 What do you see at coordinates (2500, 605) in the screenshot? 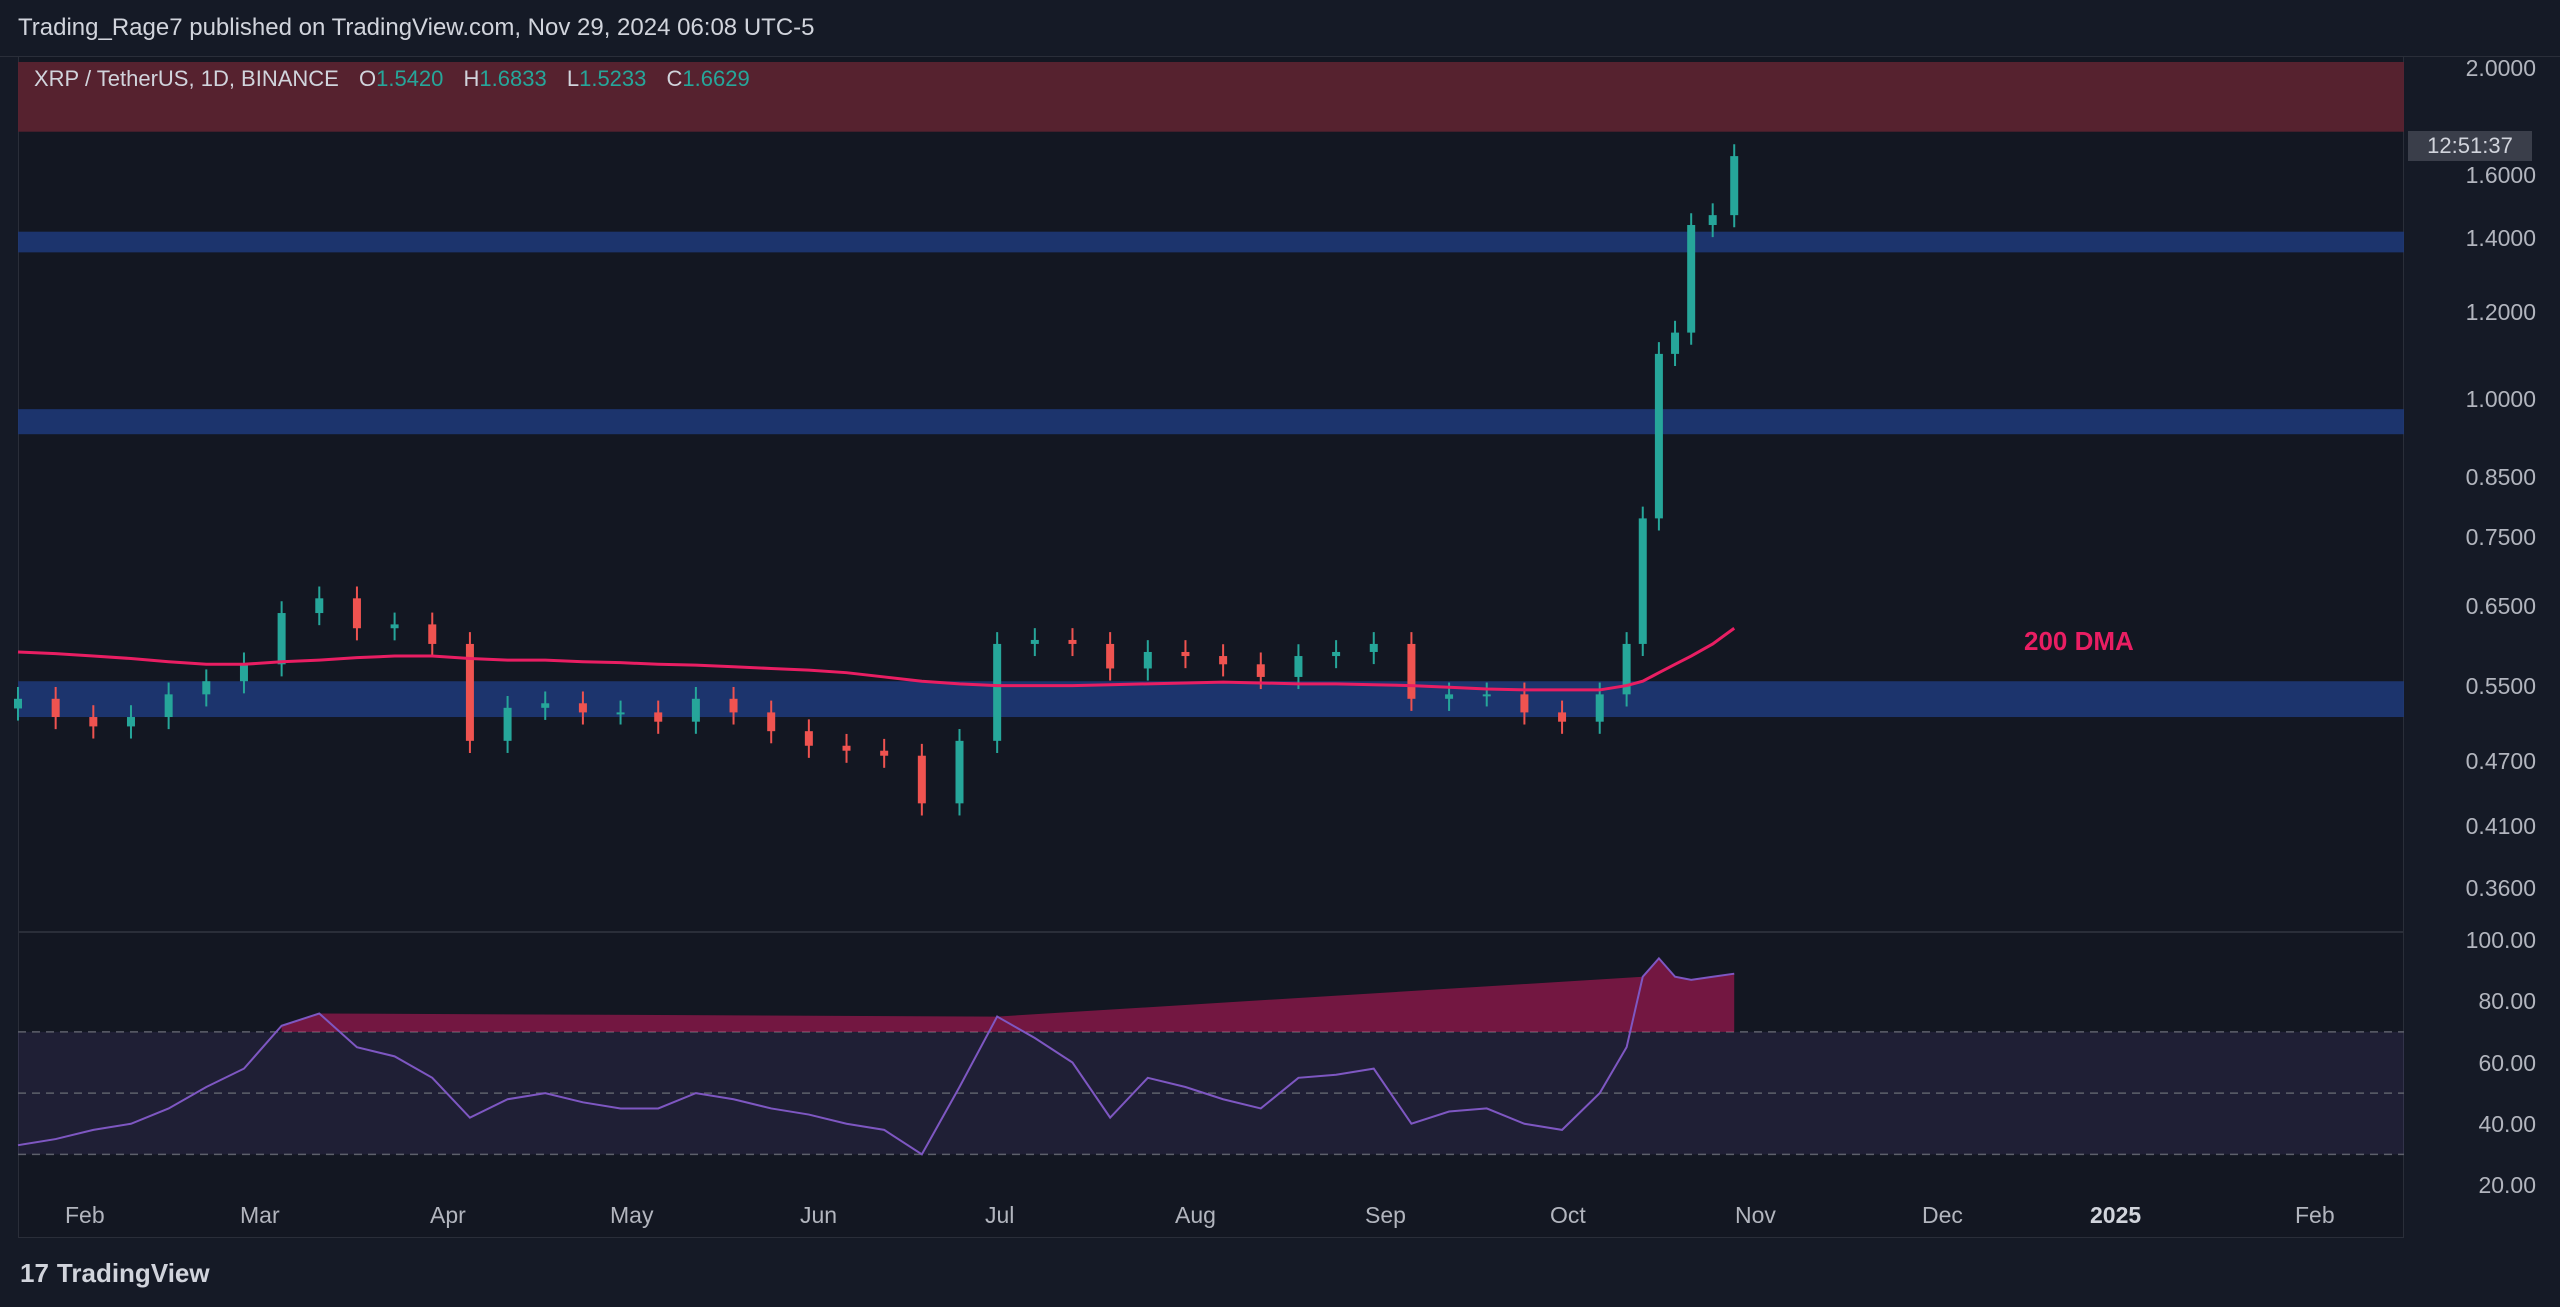
I see `price-tick-label: 0.6500` at bounding box center [2500, 605].